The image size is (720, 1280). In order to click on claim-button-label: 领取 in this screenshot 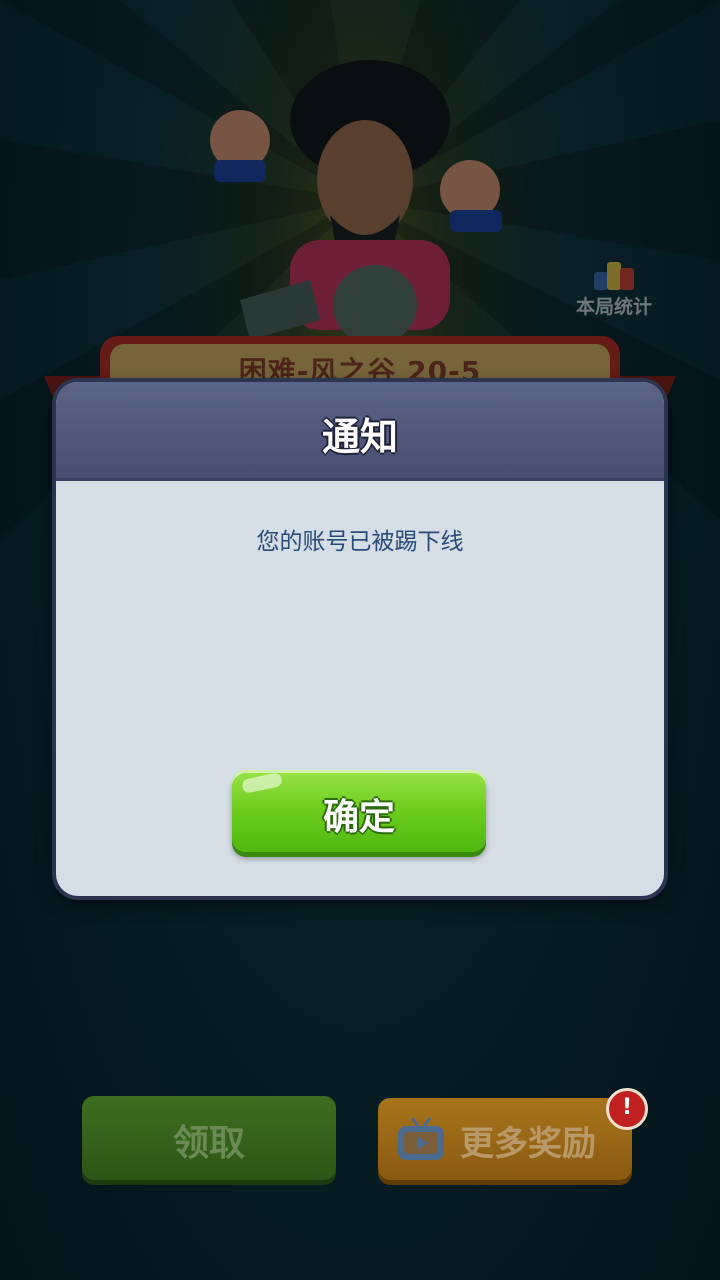, I will do `click(208, 1143)`.